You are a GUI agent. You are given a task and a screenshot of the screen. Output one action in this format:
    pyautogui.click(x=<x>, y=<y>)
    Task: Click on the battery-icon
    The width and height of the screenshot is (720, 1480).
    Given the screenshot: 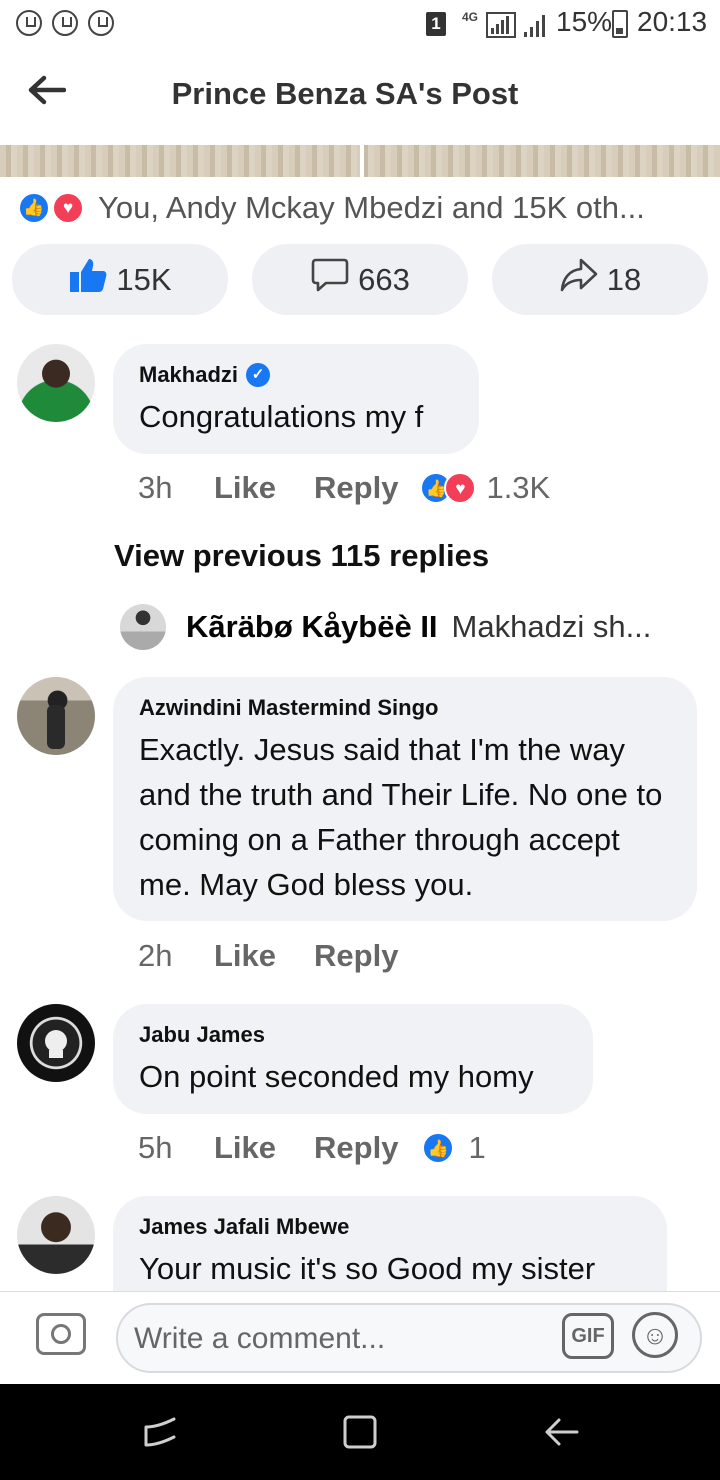 What is the action you would take?
    pyautogui.click(x=620, y=24)
    